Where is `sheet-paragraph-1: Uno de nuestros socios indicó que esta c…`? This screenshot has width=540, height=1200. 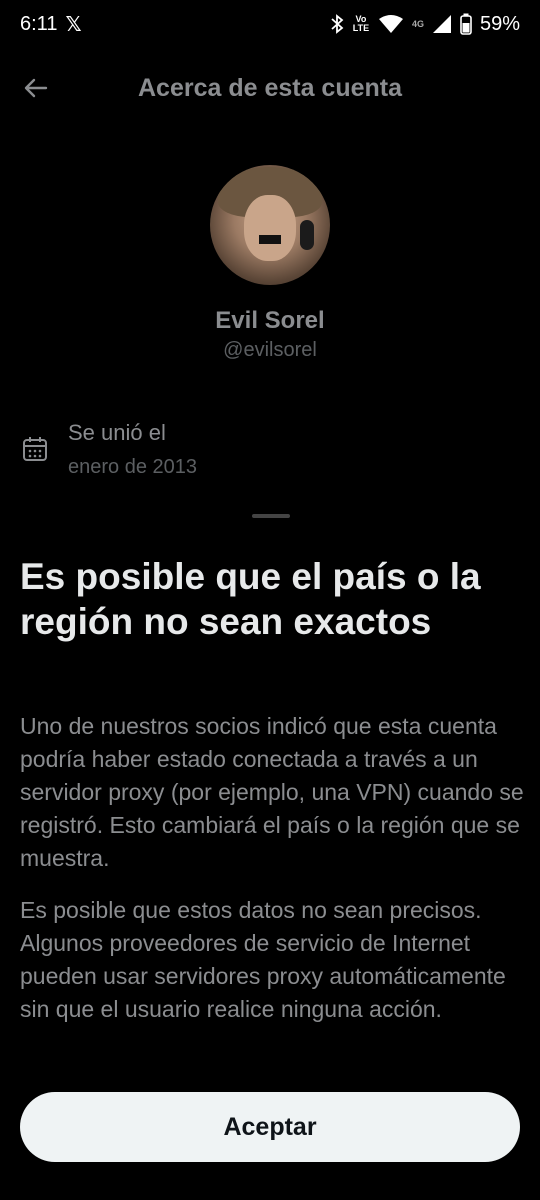 sheet-paragraph-1: Uno de nuestros socios indicó que esta c… is located at coordinates (272, 792).